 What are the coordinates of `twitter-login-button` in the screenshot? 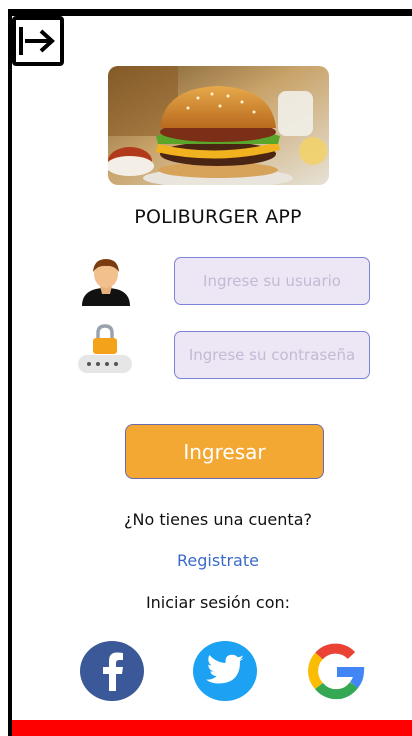 It's located at (225, 671).